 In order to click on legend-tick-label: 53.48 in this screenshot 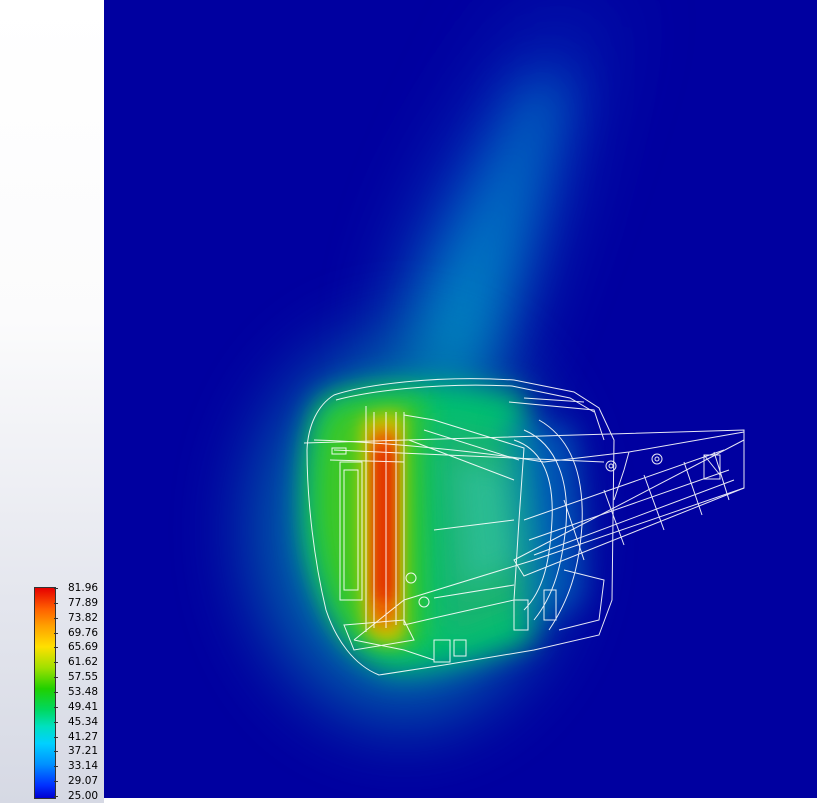, I will do `click(83, 692)`.